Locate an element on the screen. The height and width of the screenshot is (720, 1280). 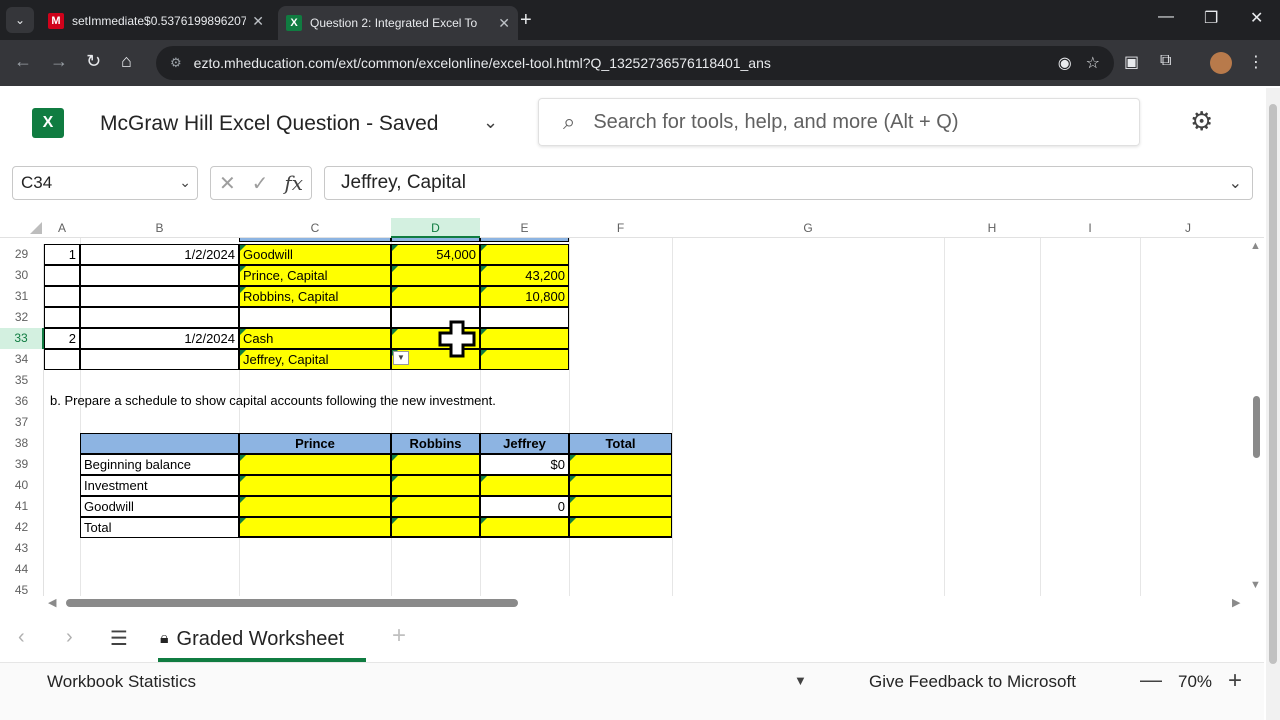
select-all-corner is located at coordinates (36, 228).